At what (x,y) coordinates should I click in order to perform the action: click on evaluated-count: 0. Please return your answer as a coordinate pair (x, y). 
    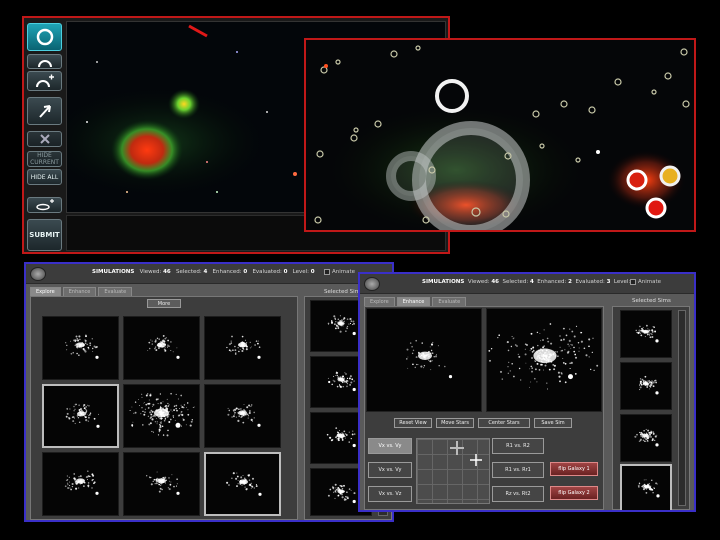
    Looking at the image, I should click on (285, 272).